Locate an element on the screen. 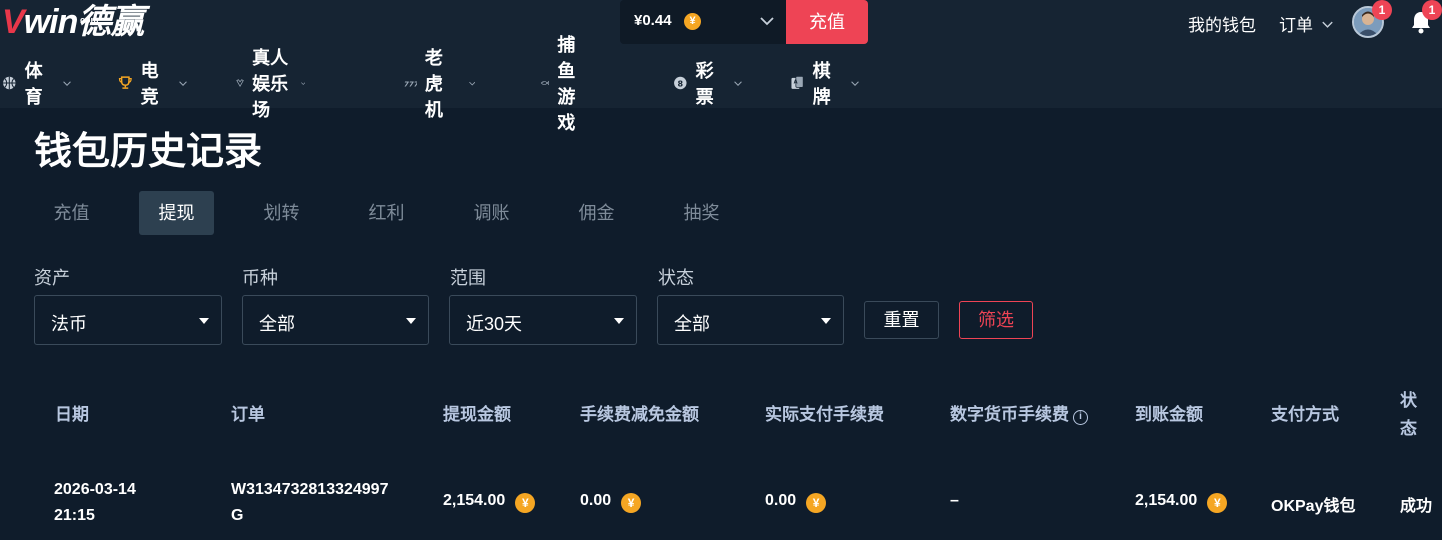 The width and height of the screenshot is (1442, 540). status-select: 全部 is located at coordinates (750, 320).